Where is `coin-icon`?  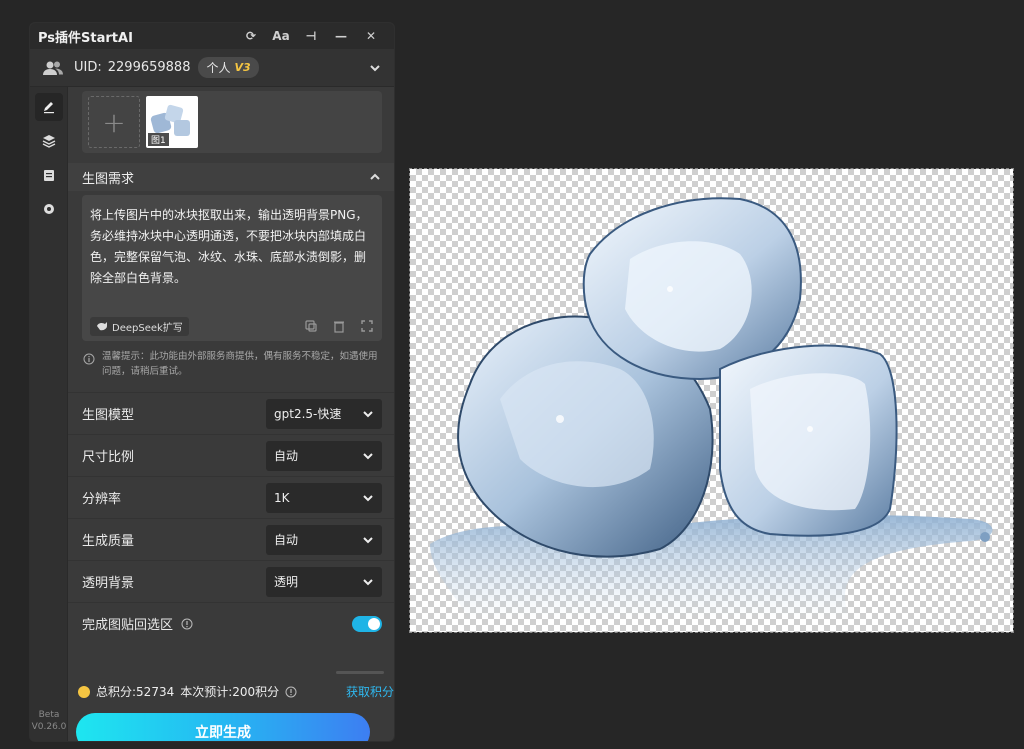 coin-icon is located at coordinates (84, 691).